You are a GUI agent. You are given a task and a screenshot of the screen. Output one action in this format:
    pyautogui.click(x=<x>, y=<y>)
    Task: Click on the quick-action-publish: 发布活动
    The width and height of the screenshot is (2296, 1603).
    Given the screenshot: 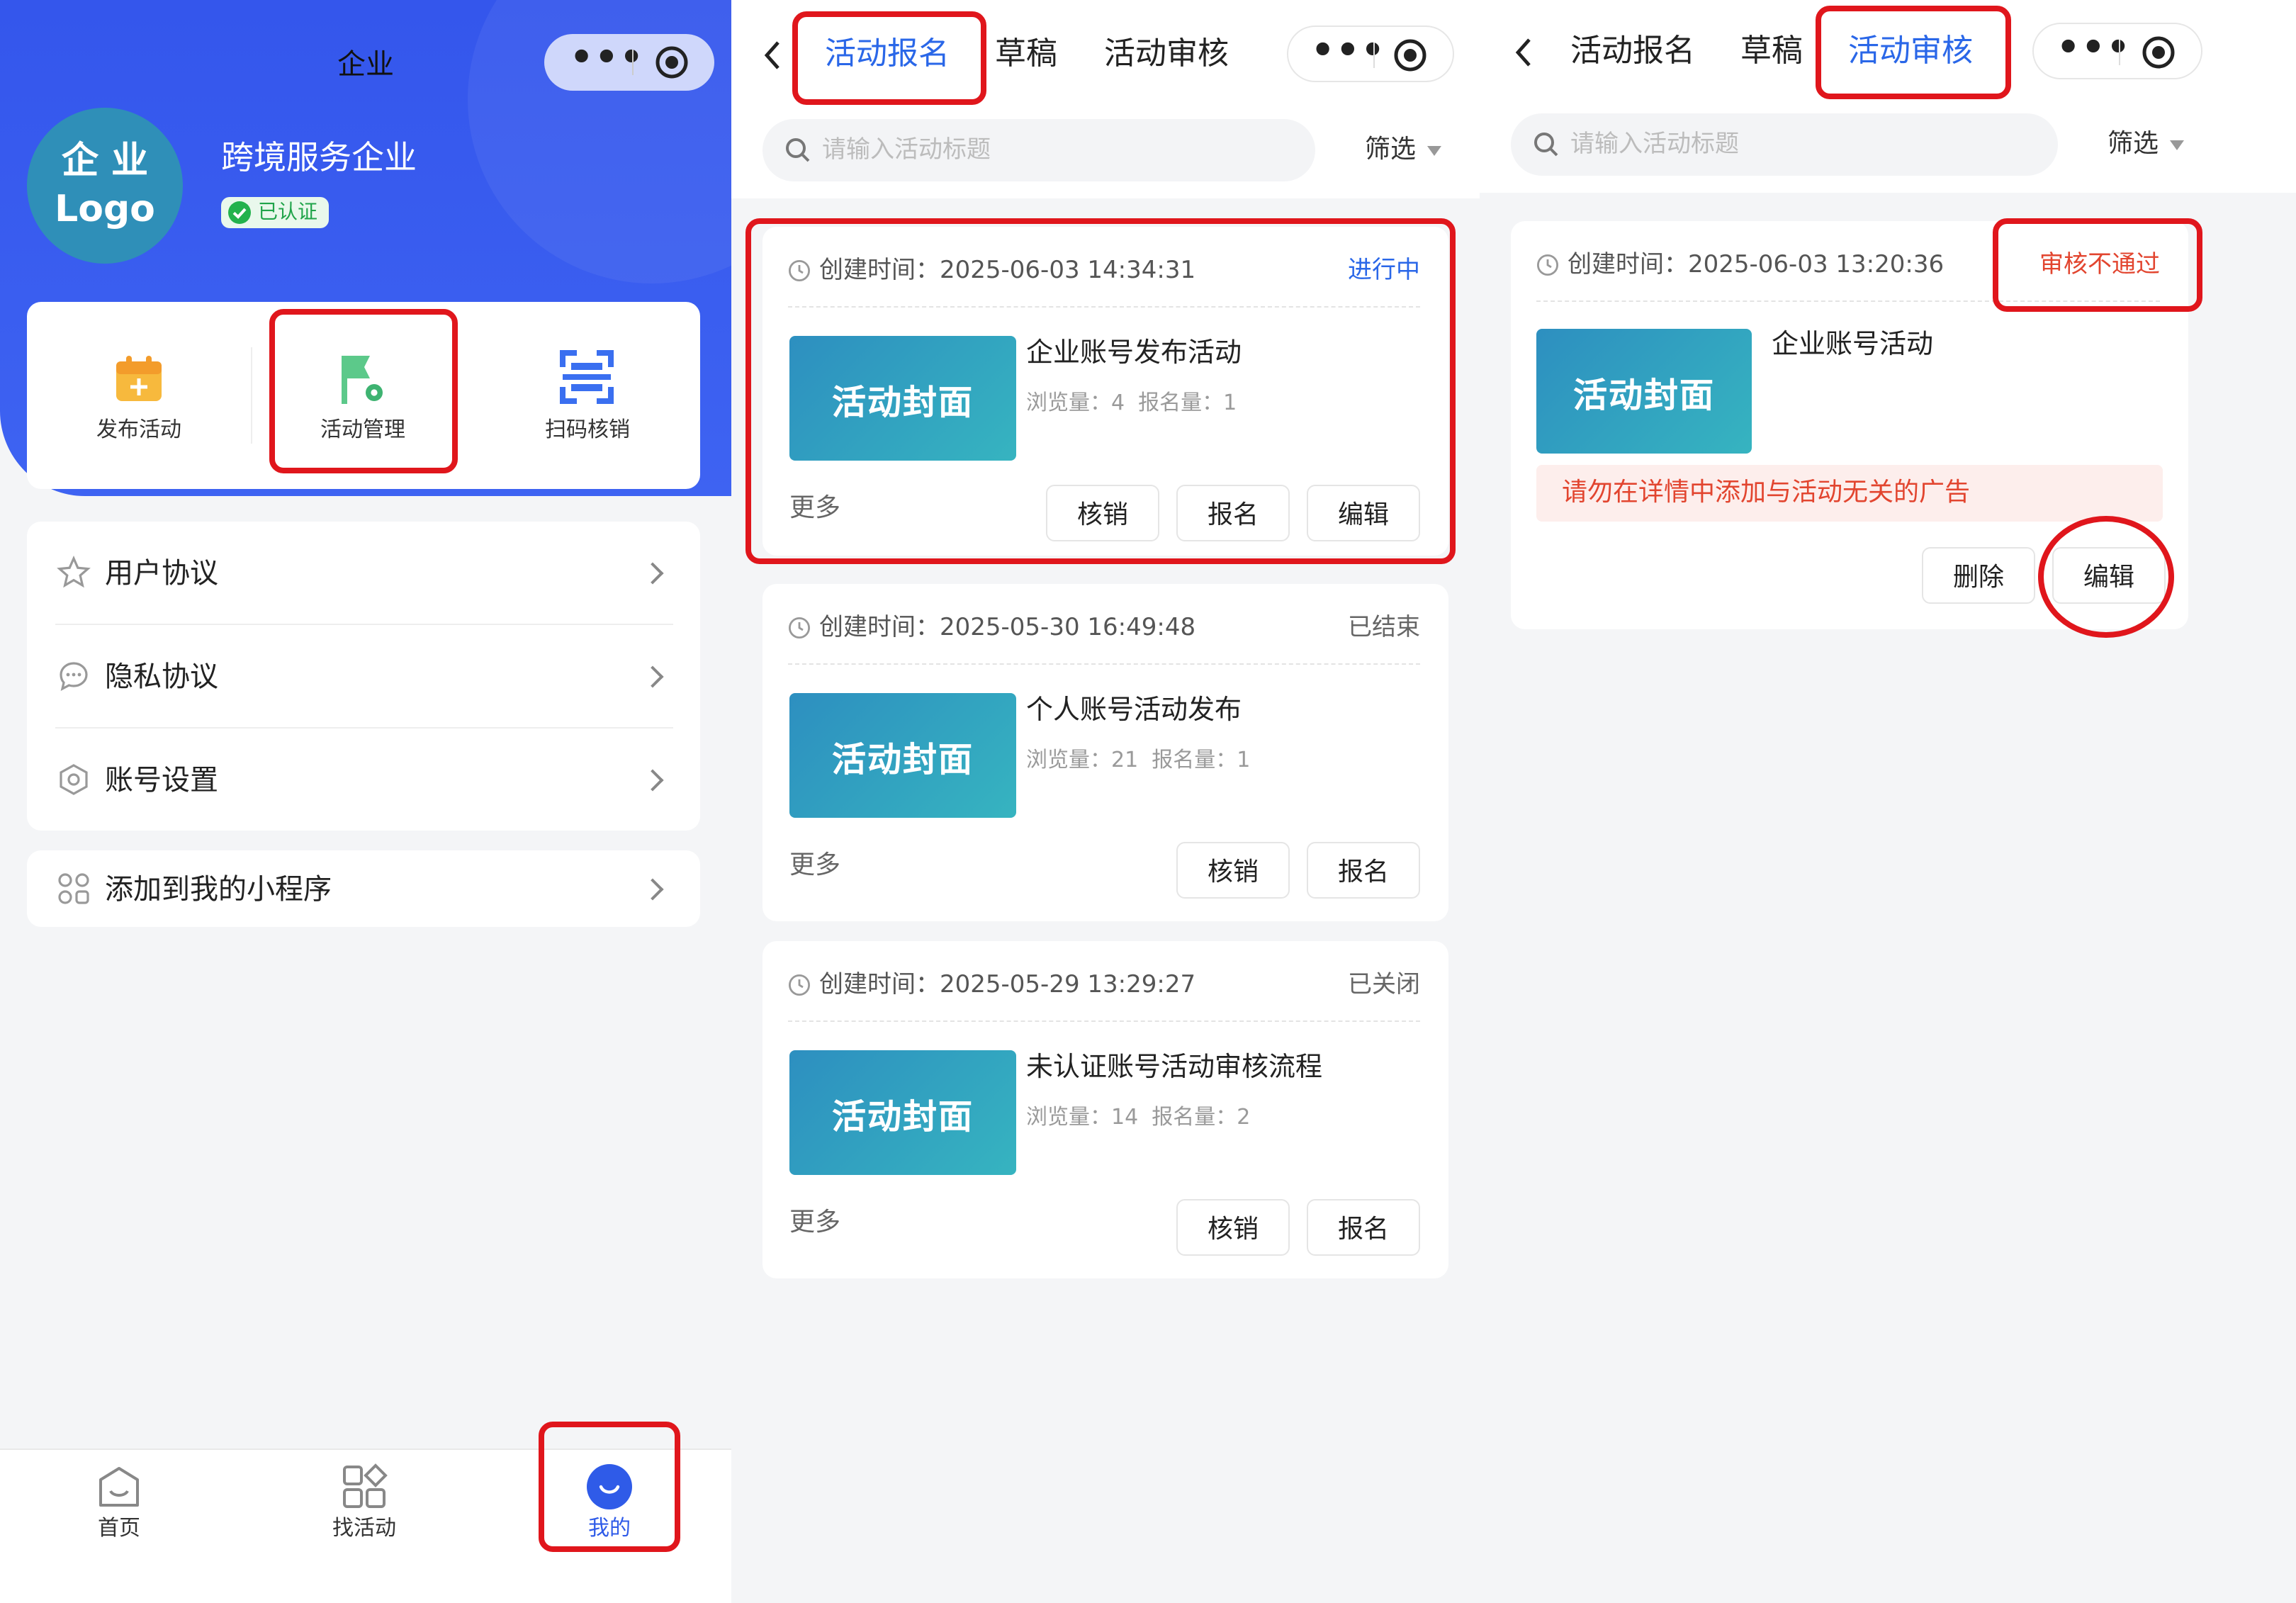 What is the action you would take?
    pyautogui.click(x=139, y=395)
    